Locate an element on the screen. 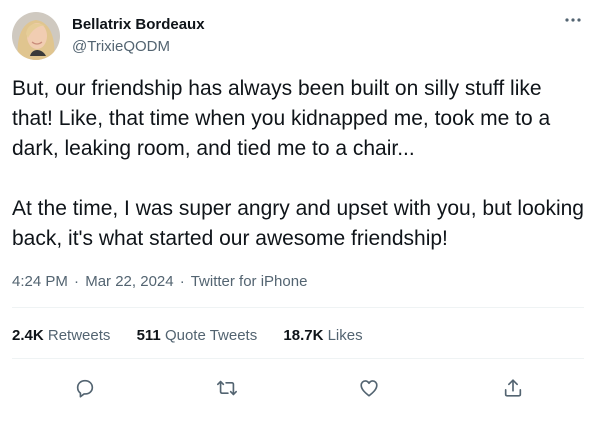 This screenshot has width=596, height=424. retweet-icon is located at coordinates (227, 388).